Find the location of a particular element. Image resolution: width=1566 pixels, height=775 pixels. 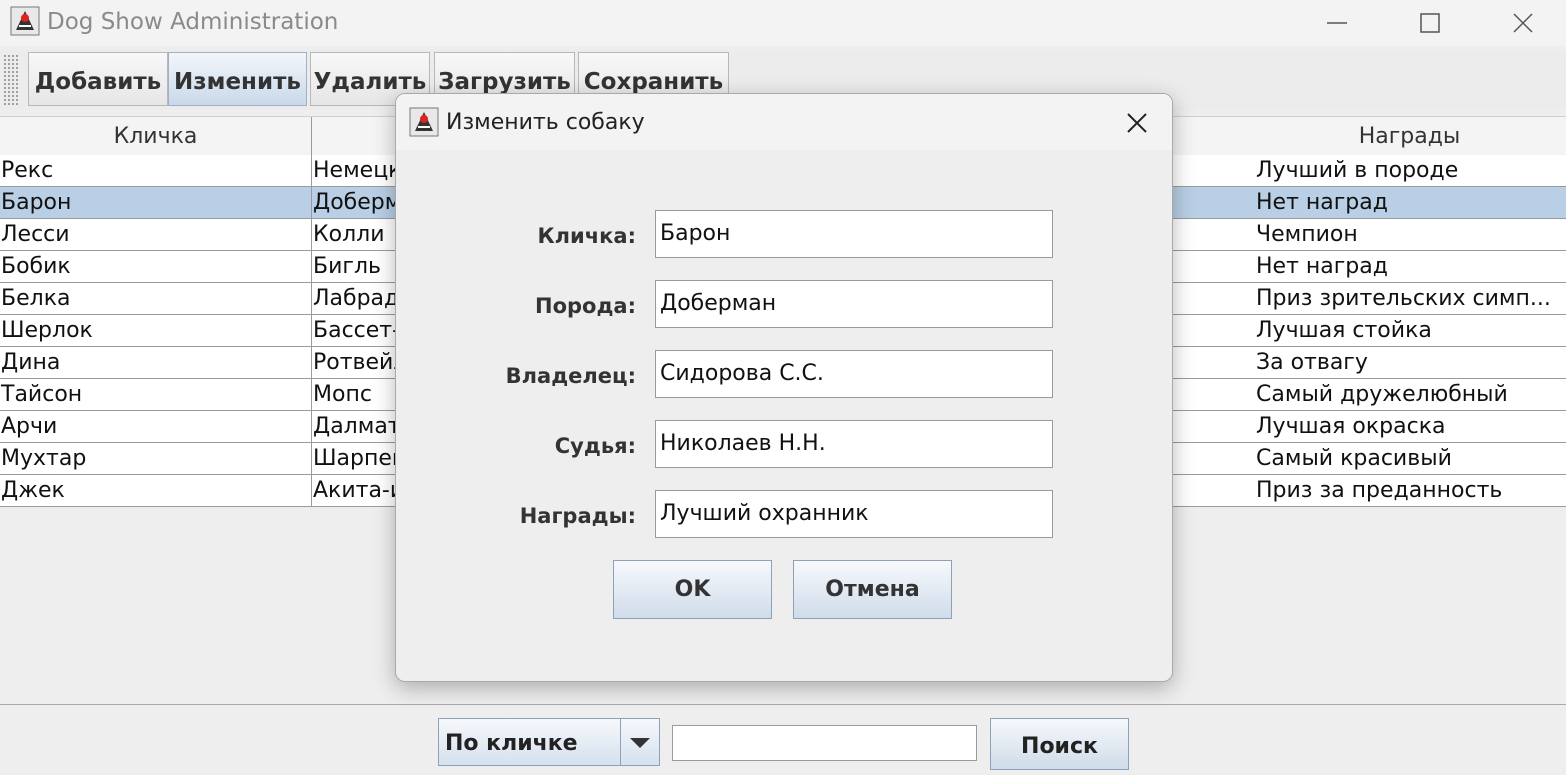

cell-awards: Лучшая стойка is located at coordinates (1344, 330).